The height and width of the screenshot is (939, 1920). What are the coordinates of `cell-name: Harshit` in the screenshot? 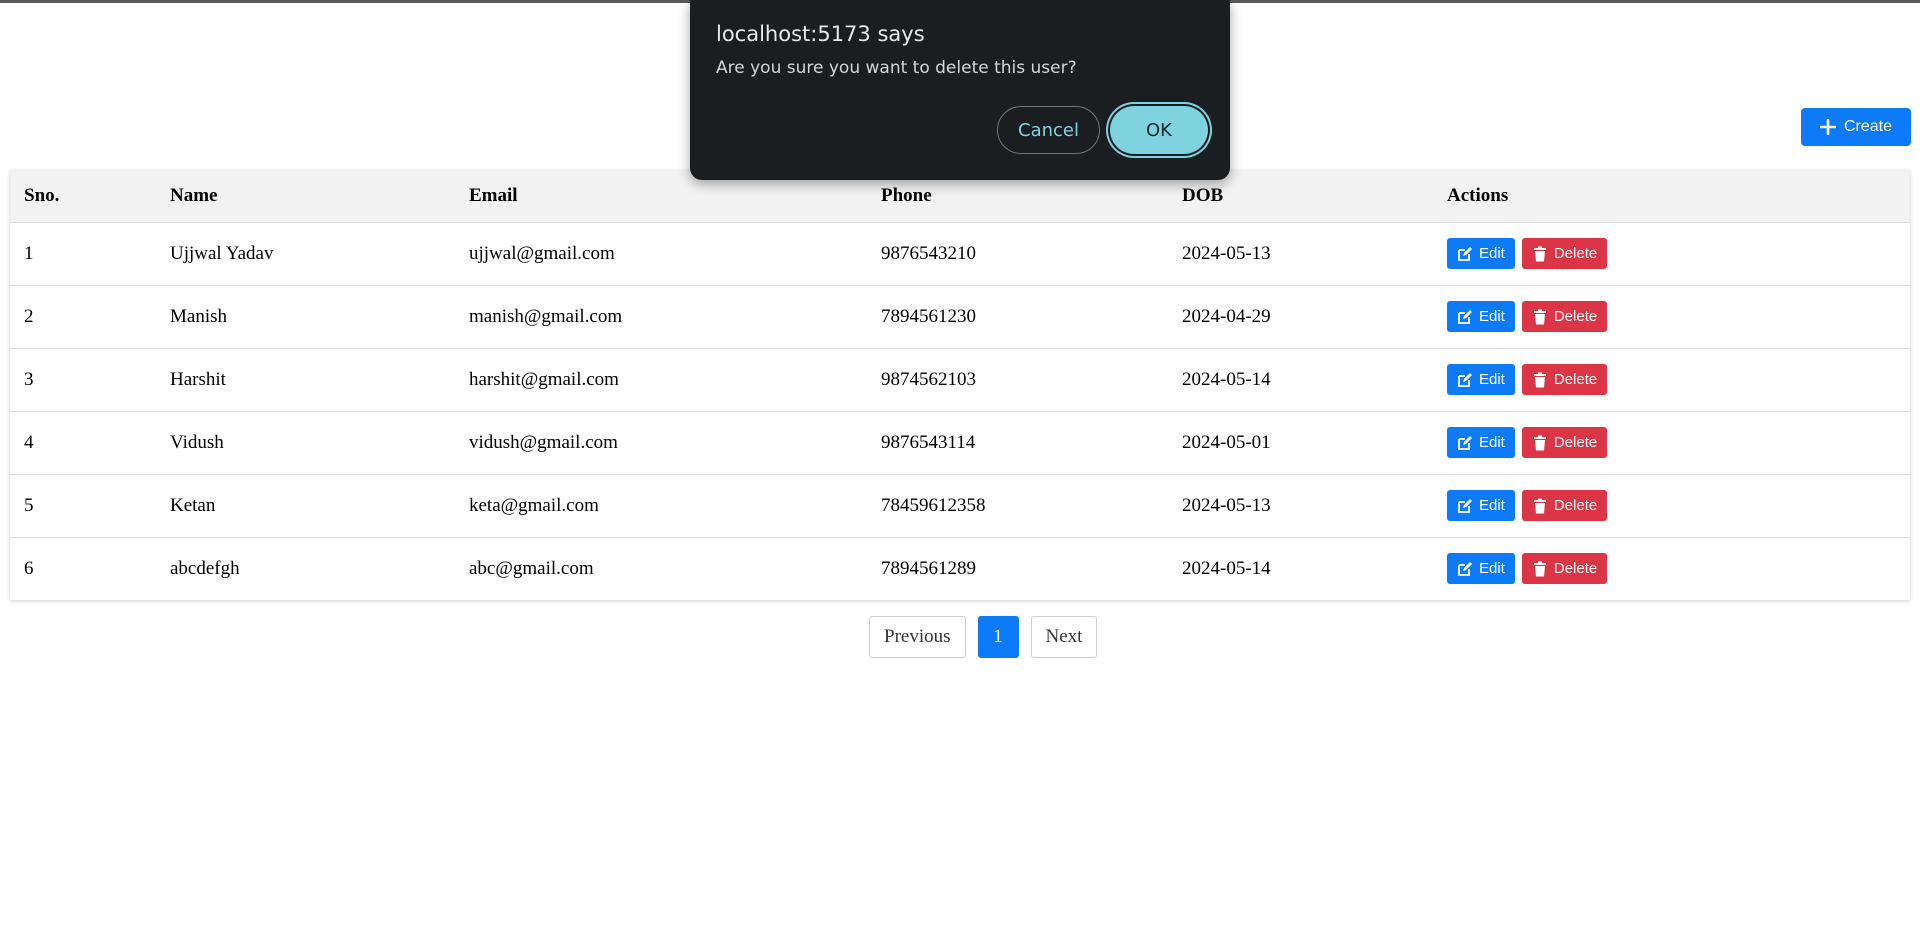 It's located at (198, 379).